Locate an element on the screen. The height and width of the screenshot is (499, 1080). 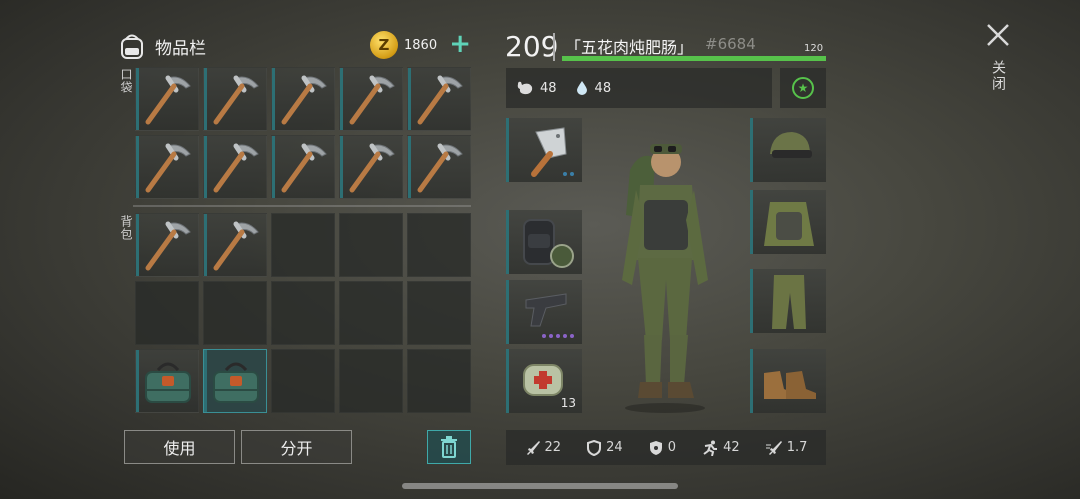
inventory-header: 物品栏 is located at coordinates (161, 46).